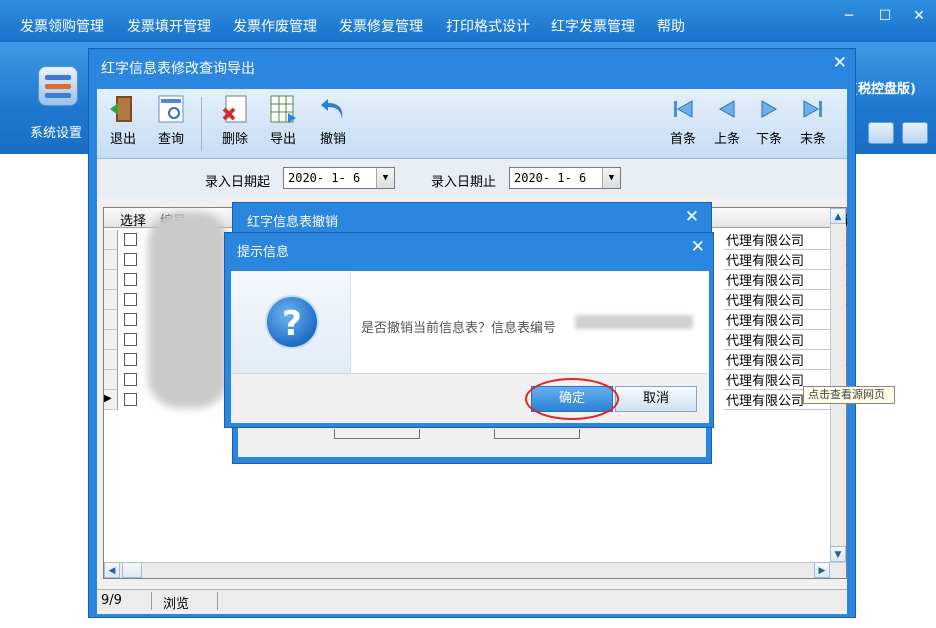 This screenshot has height=628, width=936. I want to click on last-record-button: 末条, so click(813, 120).